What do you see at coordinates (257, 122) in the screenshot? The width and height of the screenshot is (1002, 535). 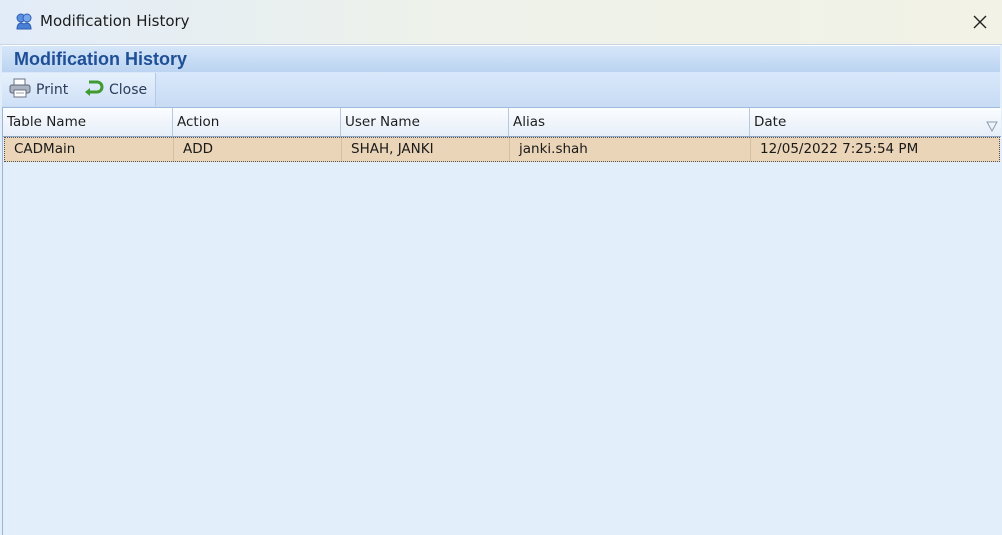 I see `column-header-action: Action` at bounding box center [257, 122].